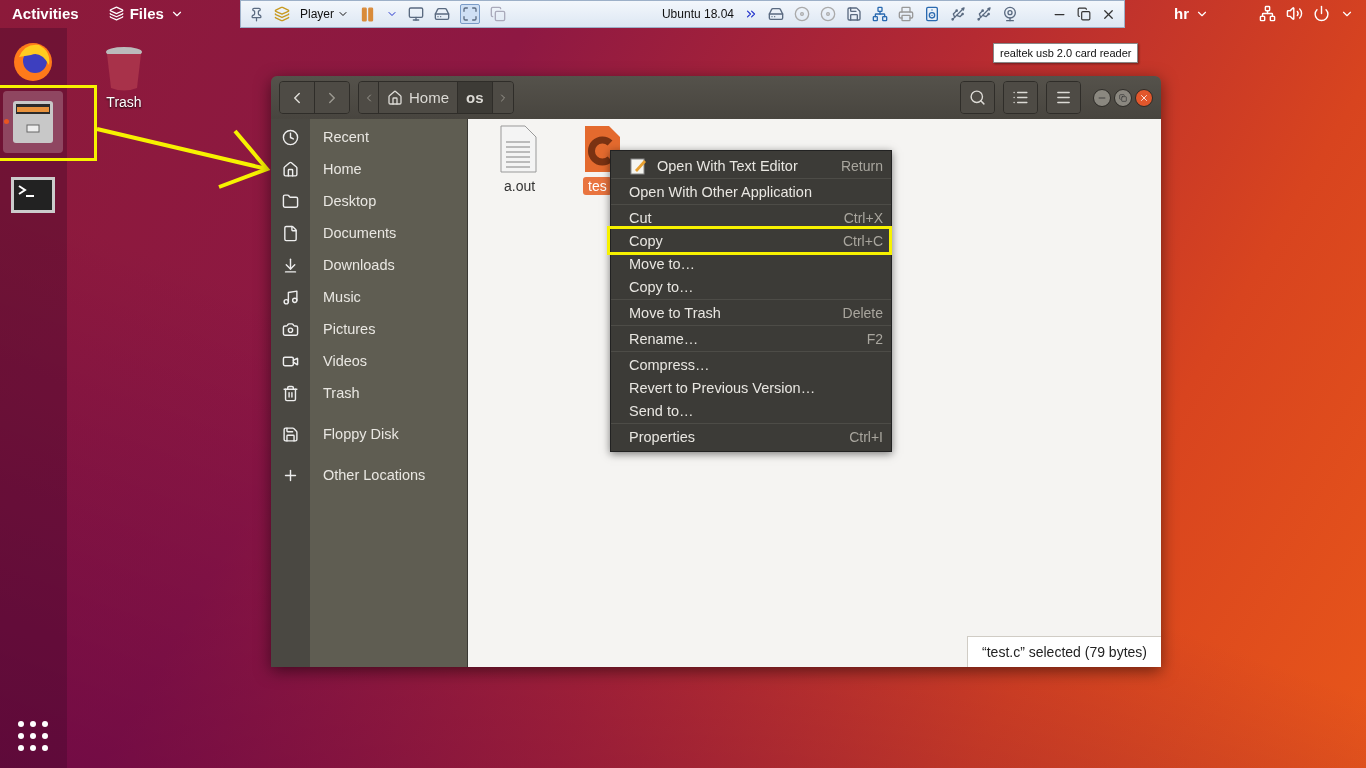 The image size is (1366, 768). Describe the element at coordinates (369, 233) in the screenshot. I see `sidebar-item: Documents` at that location.